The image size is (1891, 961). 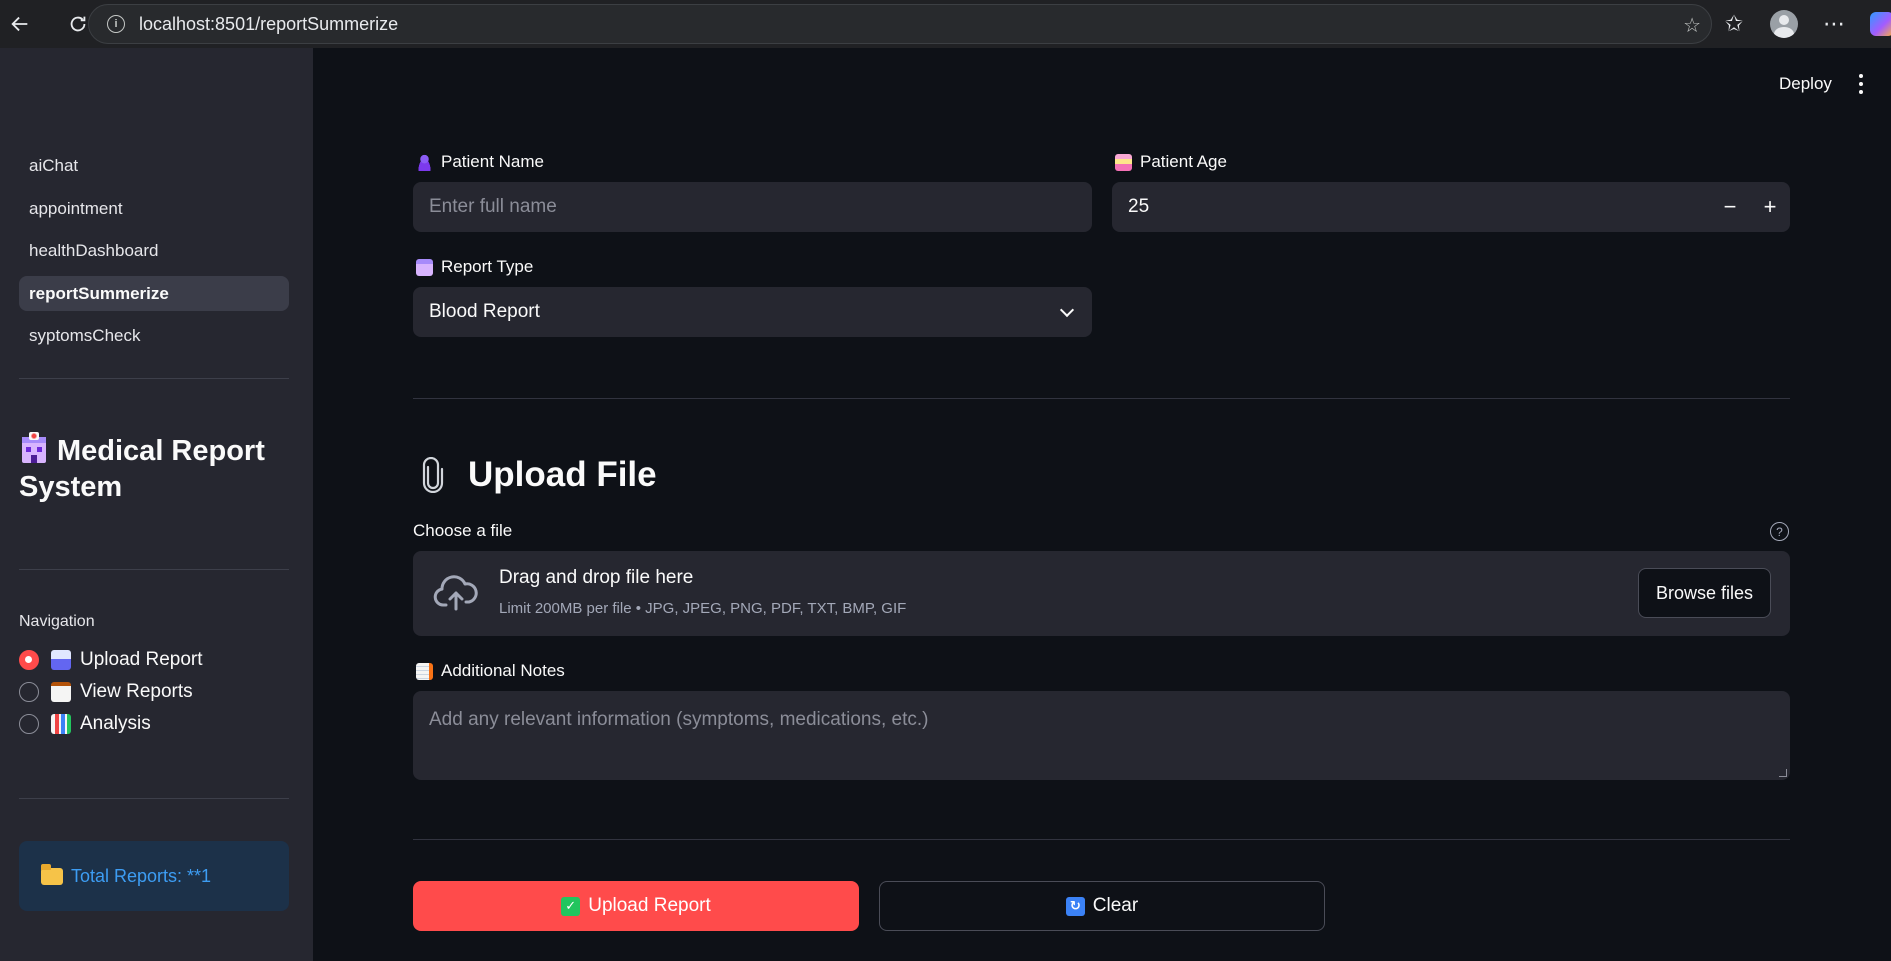 What do you see at coordinates (1861, 84) in the screenshot?
I see `main-menu-icon` at bounding box center [1861, 84].